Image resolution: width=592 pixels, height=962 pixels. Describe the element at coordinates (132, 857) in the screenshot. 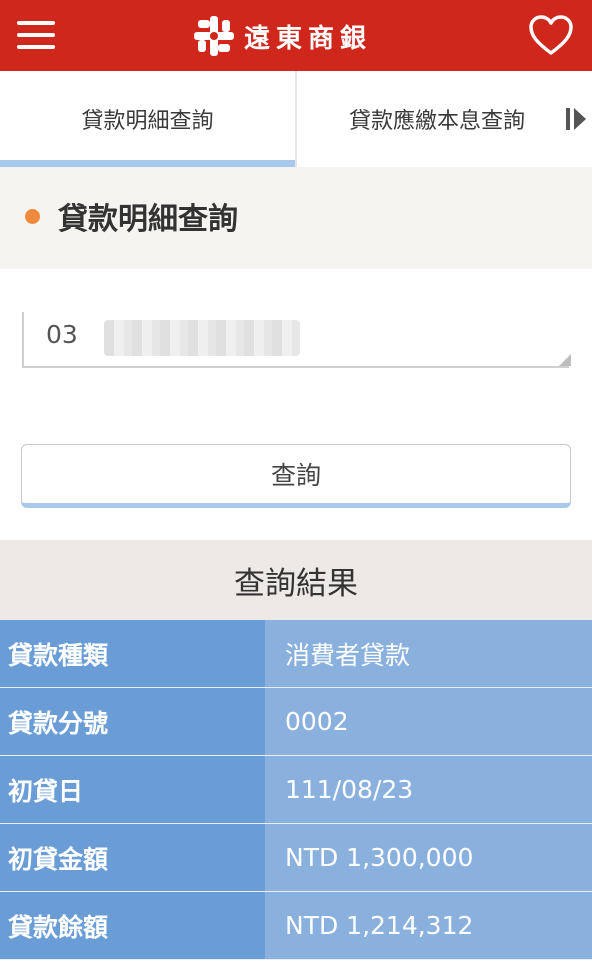

I see `row-label: 初貸金額` at that location.